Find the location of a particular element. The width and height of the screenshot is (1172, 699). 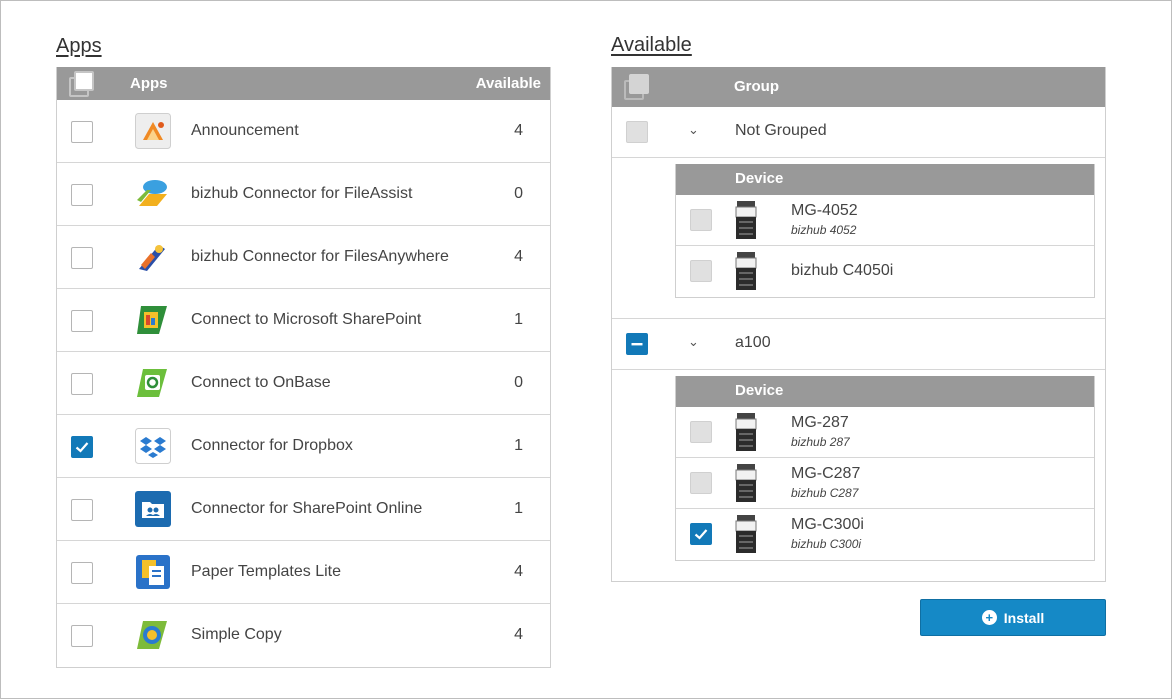

apps-table-header: Apps Available is located at coordinates (303, 83).